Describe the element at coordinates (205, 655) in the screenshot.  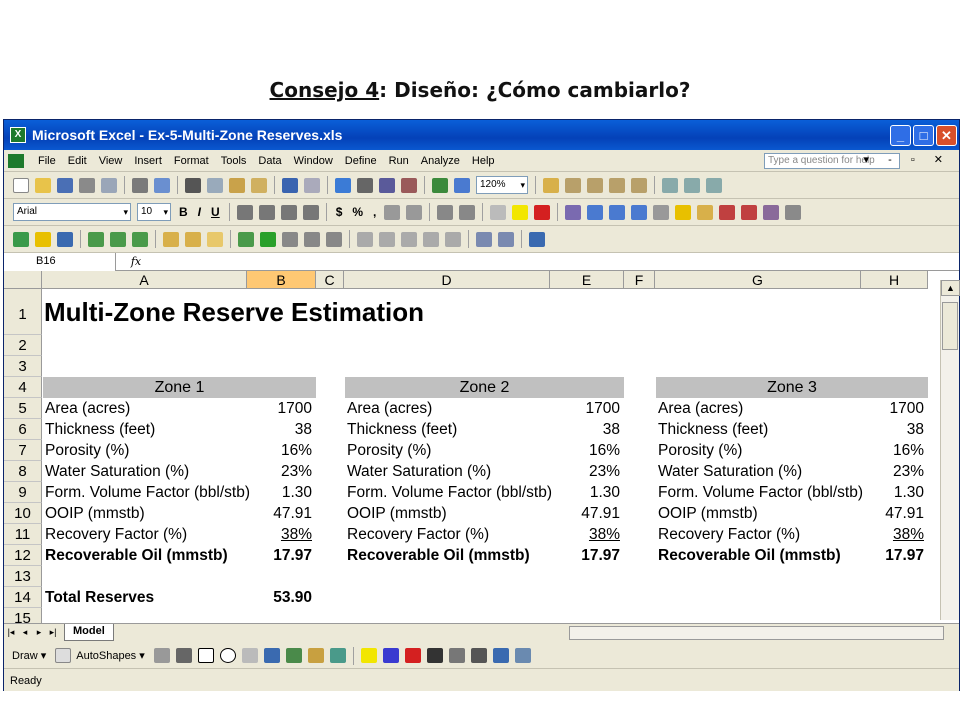
I see `rectangle-icon` at that location.